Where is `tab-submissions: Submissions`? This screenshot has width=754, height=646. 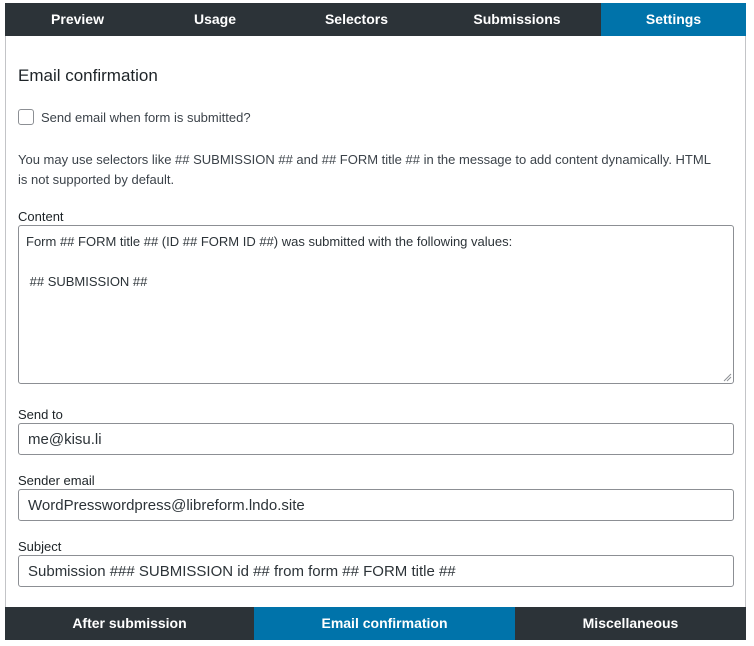 tab-submissions: Submissions is located at coordinates (517, 19).